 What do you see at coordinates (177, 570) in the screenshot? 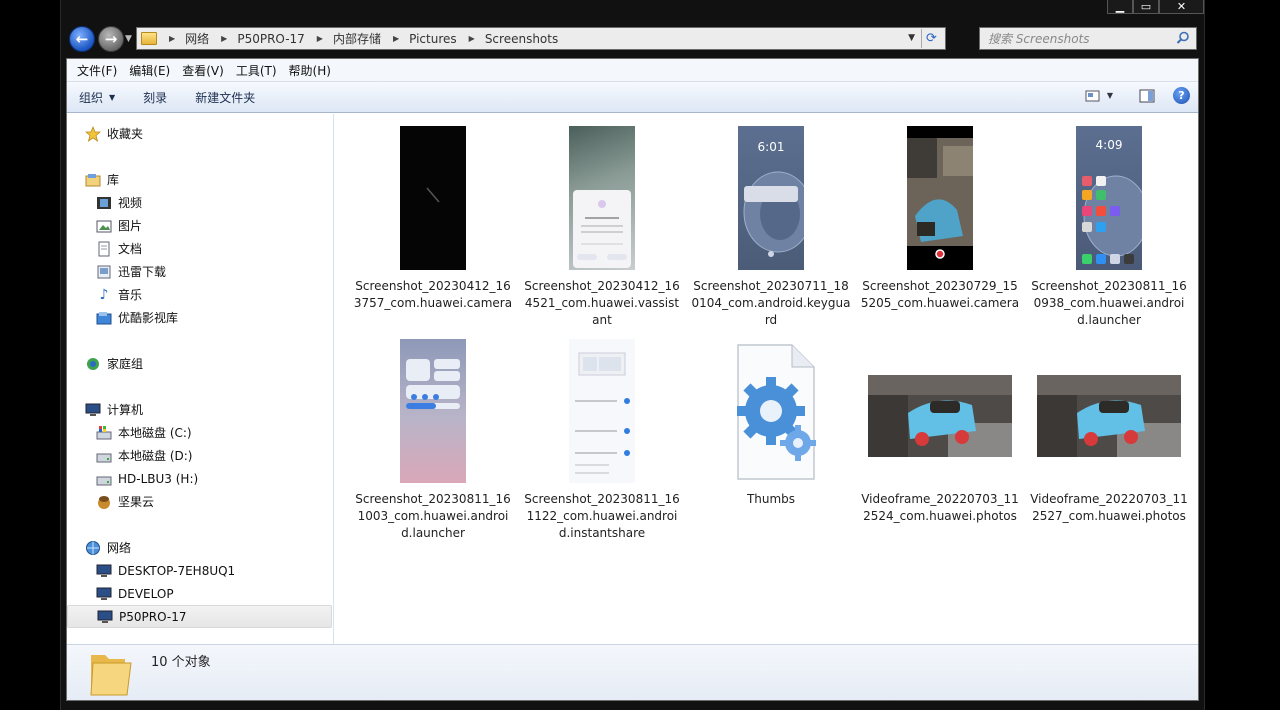
I see `sidebar-item-label: DESKTOP-7EH8UQ1` at bounding box center [177, 570].